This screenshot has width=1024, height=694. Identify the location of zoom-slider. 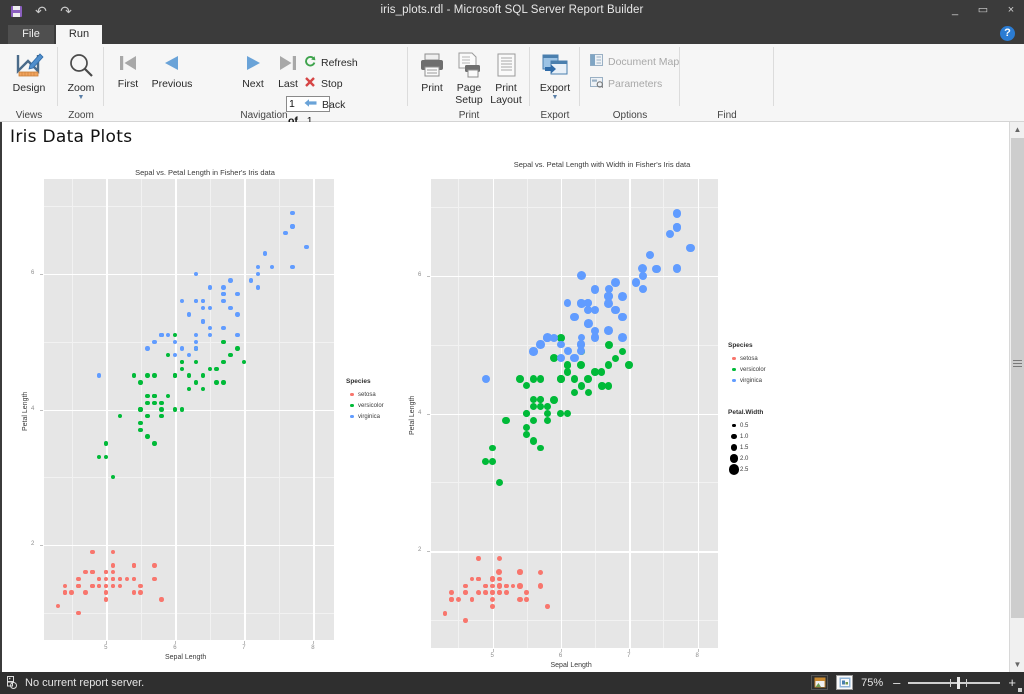
(954, 682).